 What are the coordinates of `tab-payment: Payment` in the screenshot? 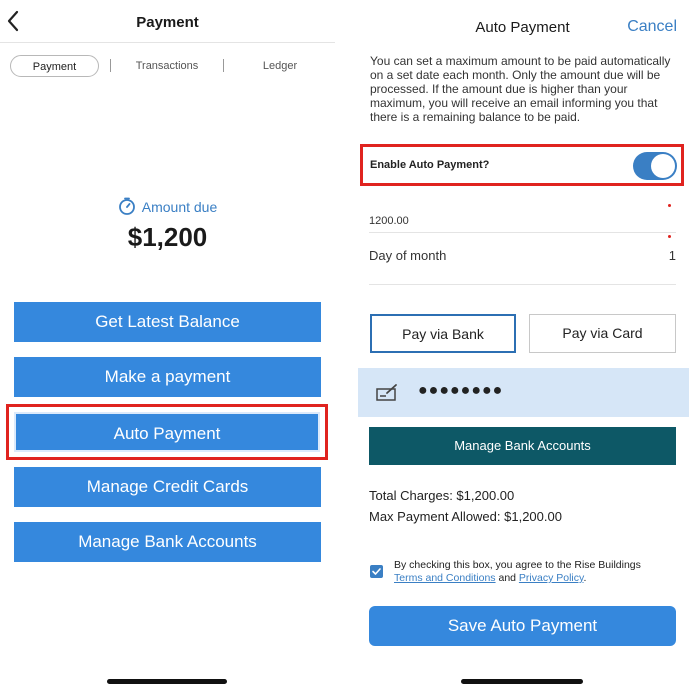 It's located at (54, 66).